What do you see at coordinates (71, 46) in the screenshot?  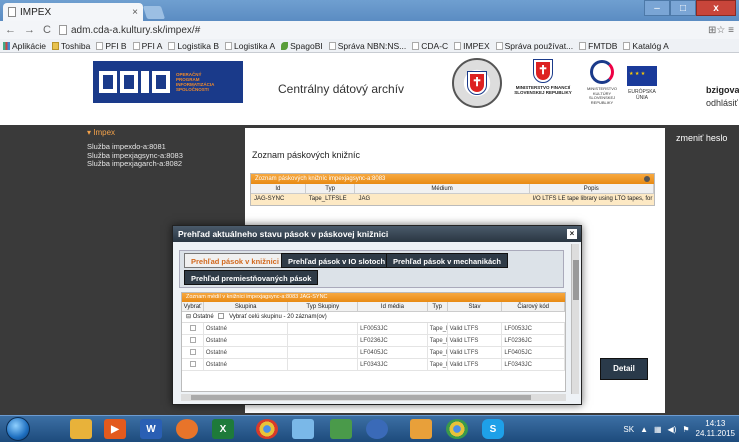 I see `bookmark-toshiba: Toshiba` at bounding box center [71, 46].